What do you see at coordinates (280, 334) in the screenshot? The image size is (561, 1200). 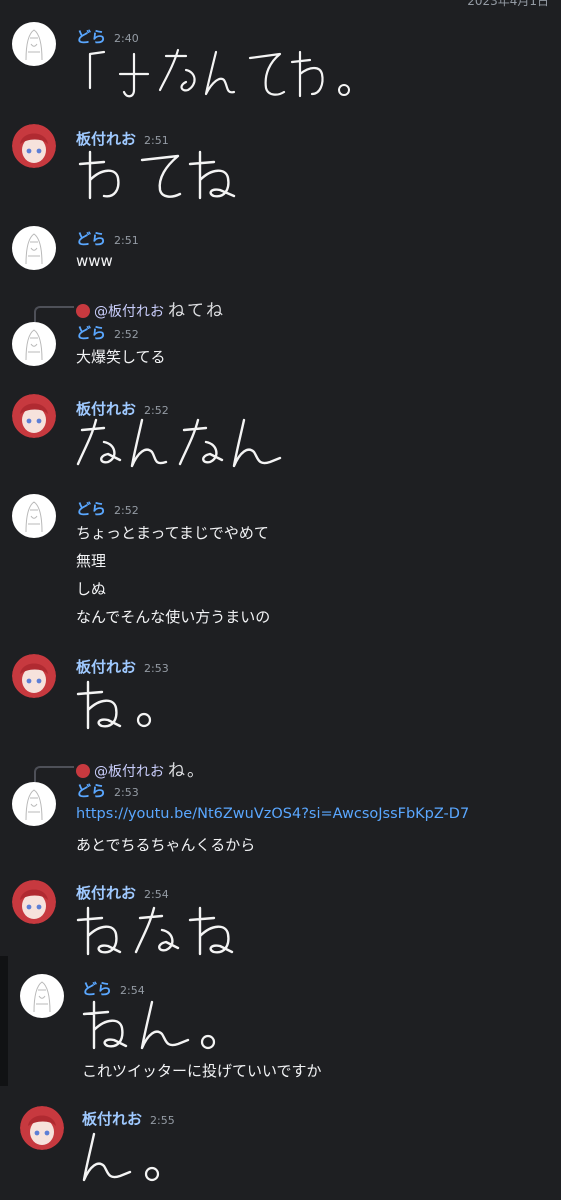 I see `message-group: @板付れお ねてね どら 2:52 大爆笑してる` at bounding box center [280, 334].